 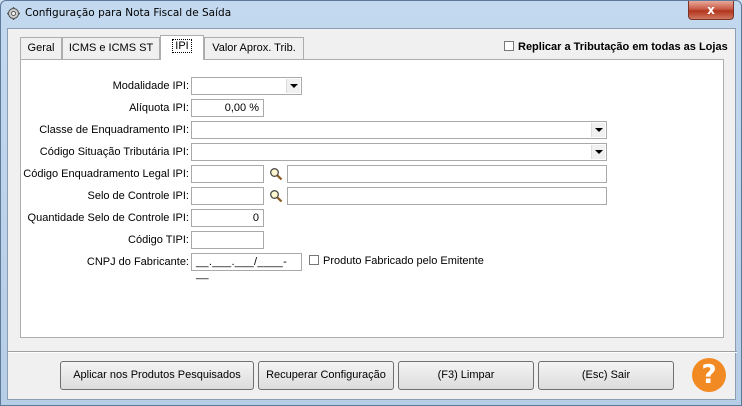 I want to click on cnpj-fabricante-input: __.___.___/____-__, so click(x=246, y=266).